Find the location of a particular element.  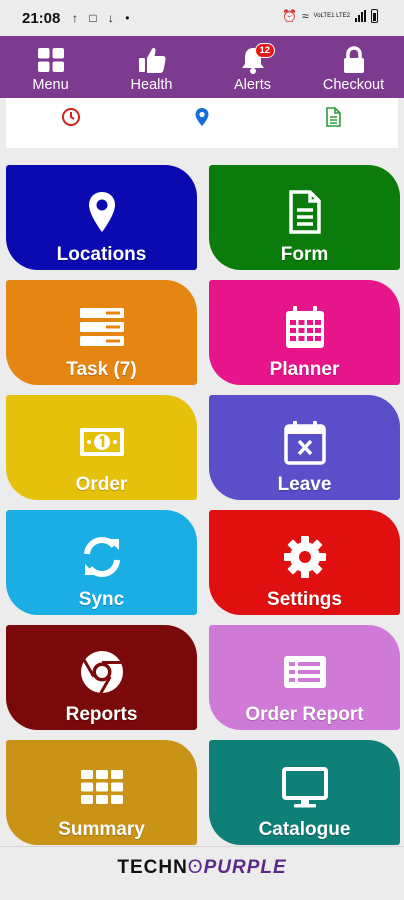

tile-locations-label: Locations is located at coordinates (101, 254).